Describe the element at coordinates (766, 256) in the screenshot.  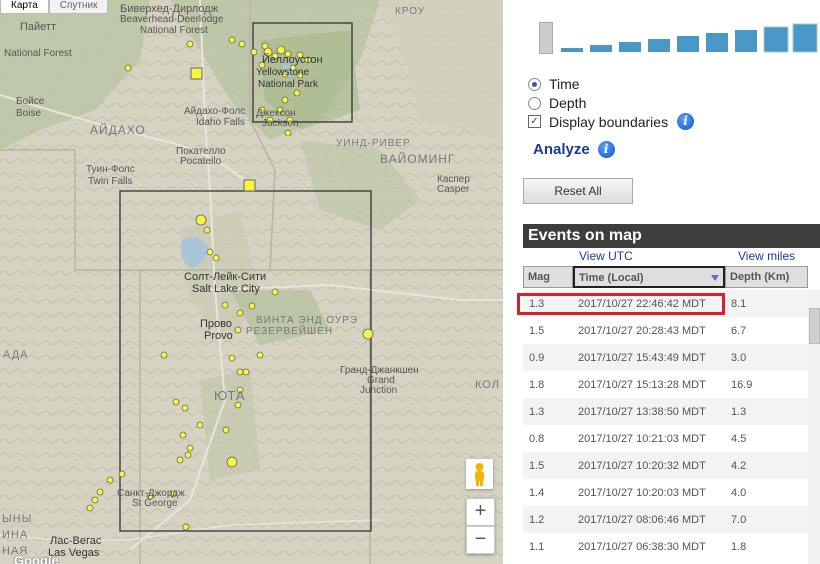
I see `view-miles-link: View miles` at that location.